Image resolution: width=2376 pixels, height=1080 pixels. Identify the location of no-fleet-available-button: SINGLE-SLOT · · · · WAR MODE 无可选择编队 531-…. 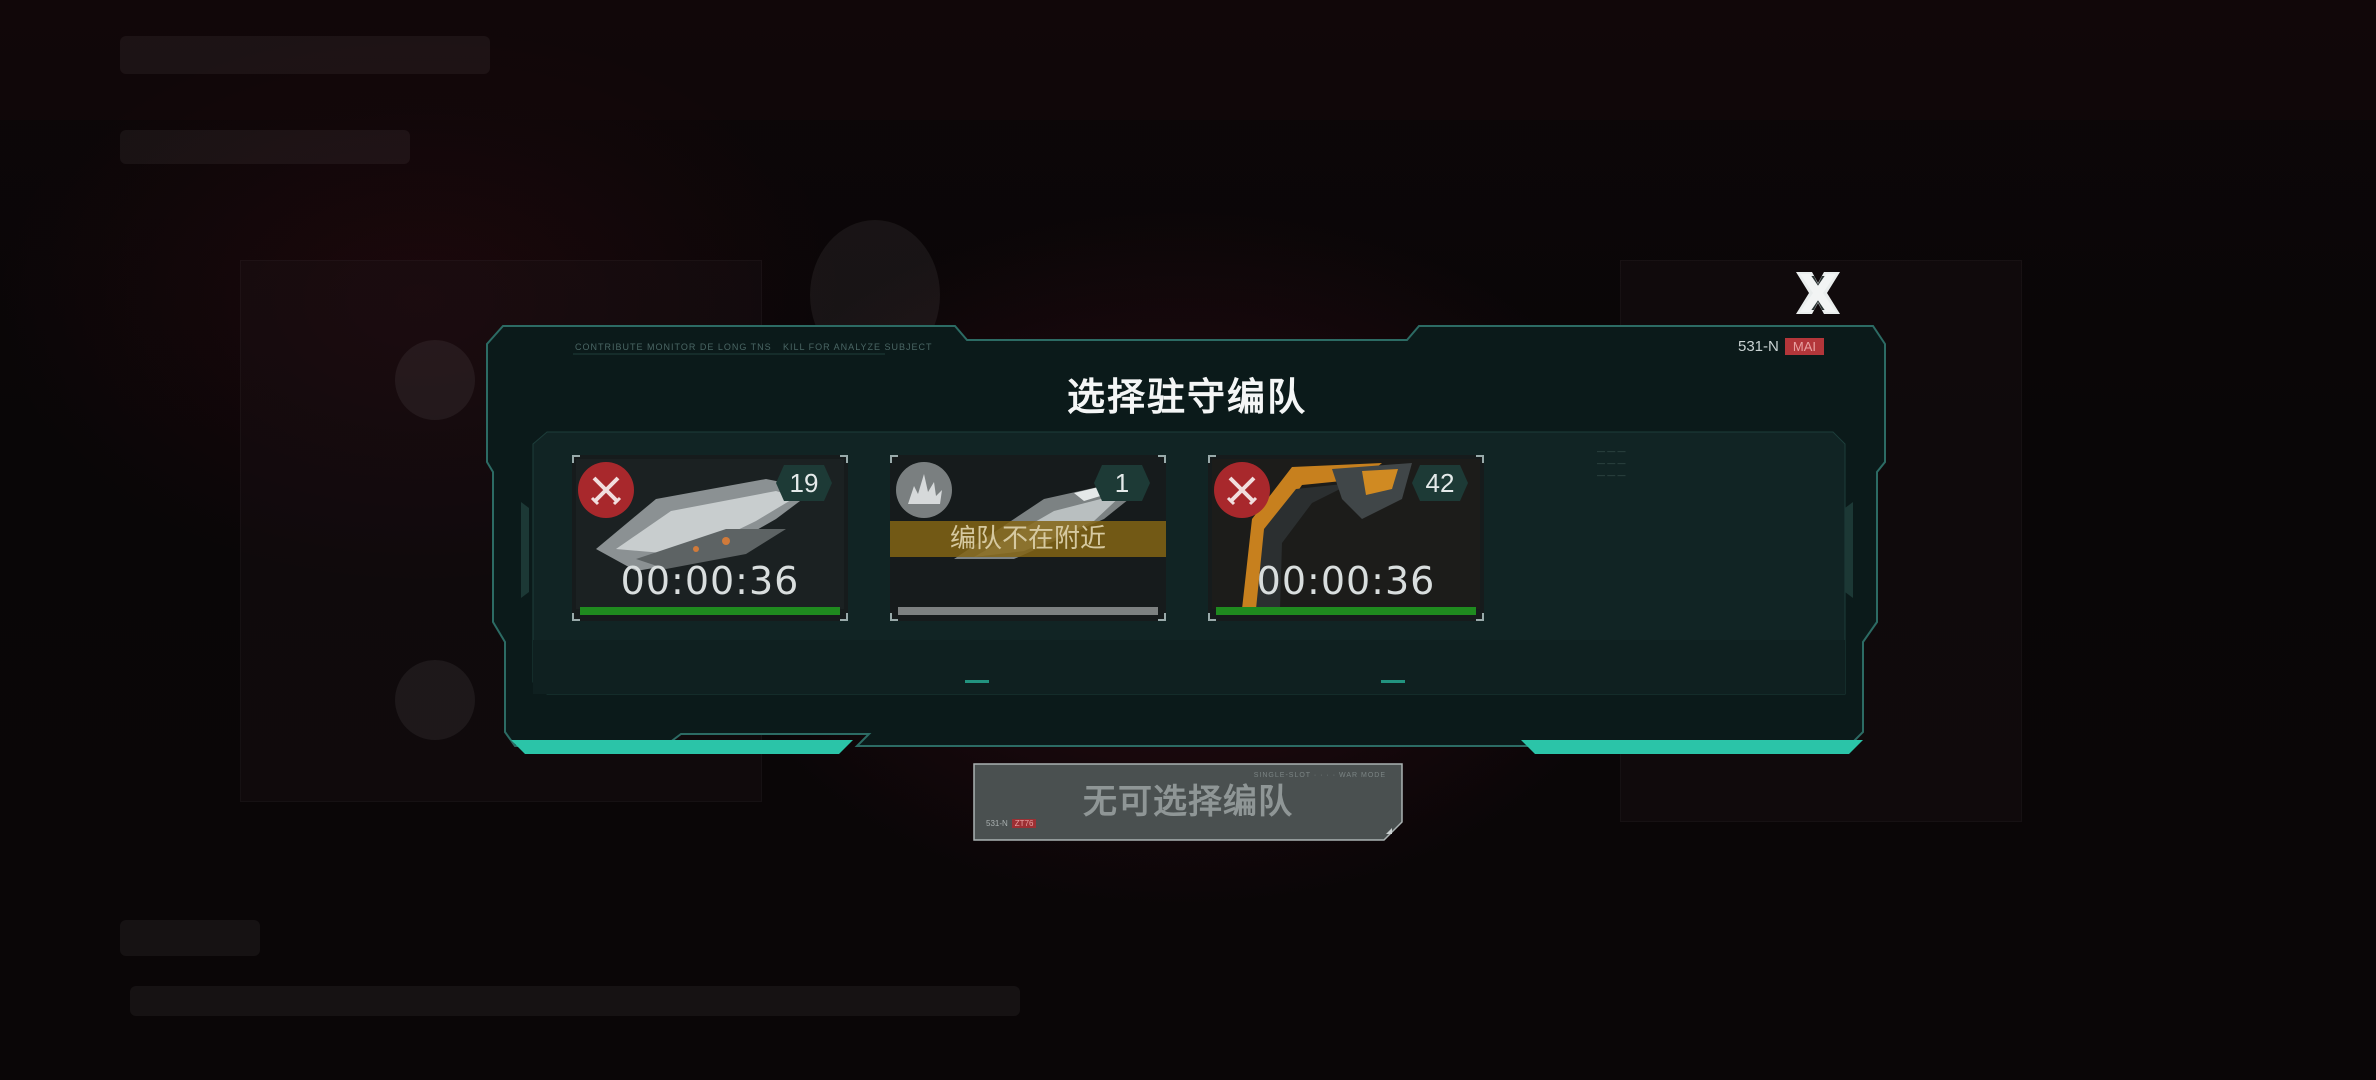
(1188, 802).